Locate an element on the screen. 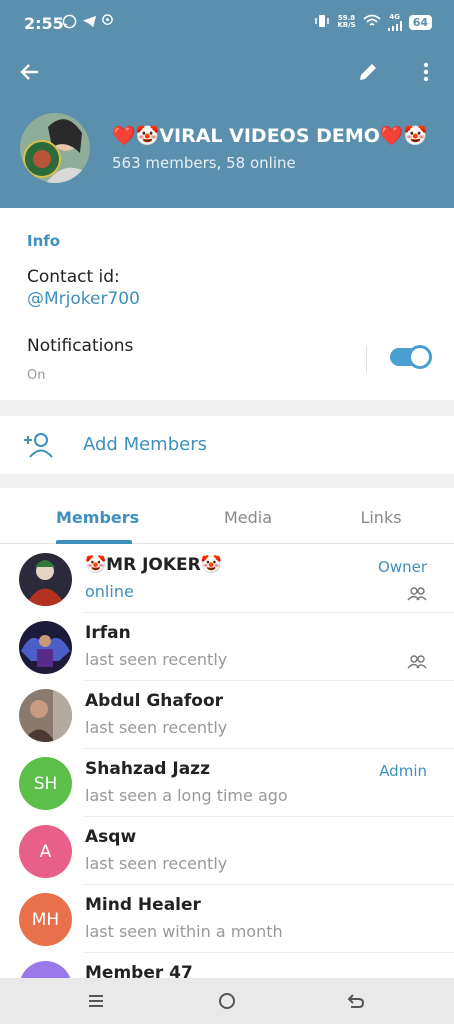 Image resolution: width=454 pixels, height=1024 pixels. member-row: 🤡MR JOKER🤡 online Owner is located at coordinates (227, 579).